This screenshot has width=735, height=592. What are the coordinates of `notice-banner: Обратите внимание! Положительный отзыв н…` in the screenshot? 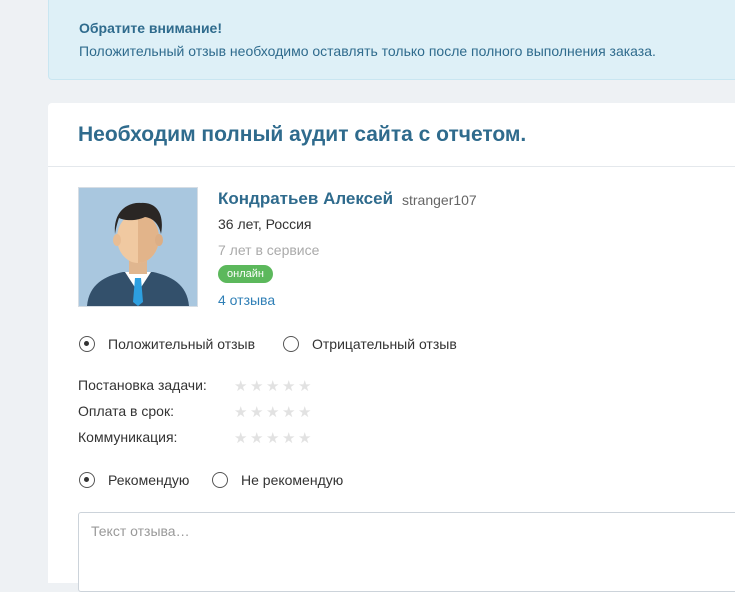 It's located at (391, 40).